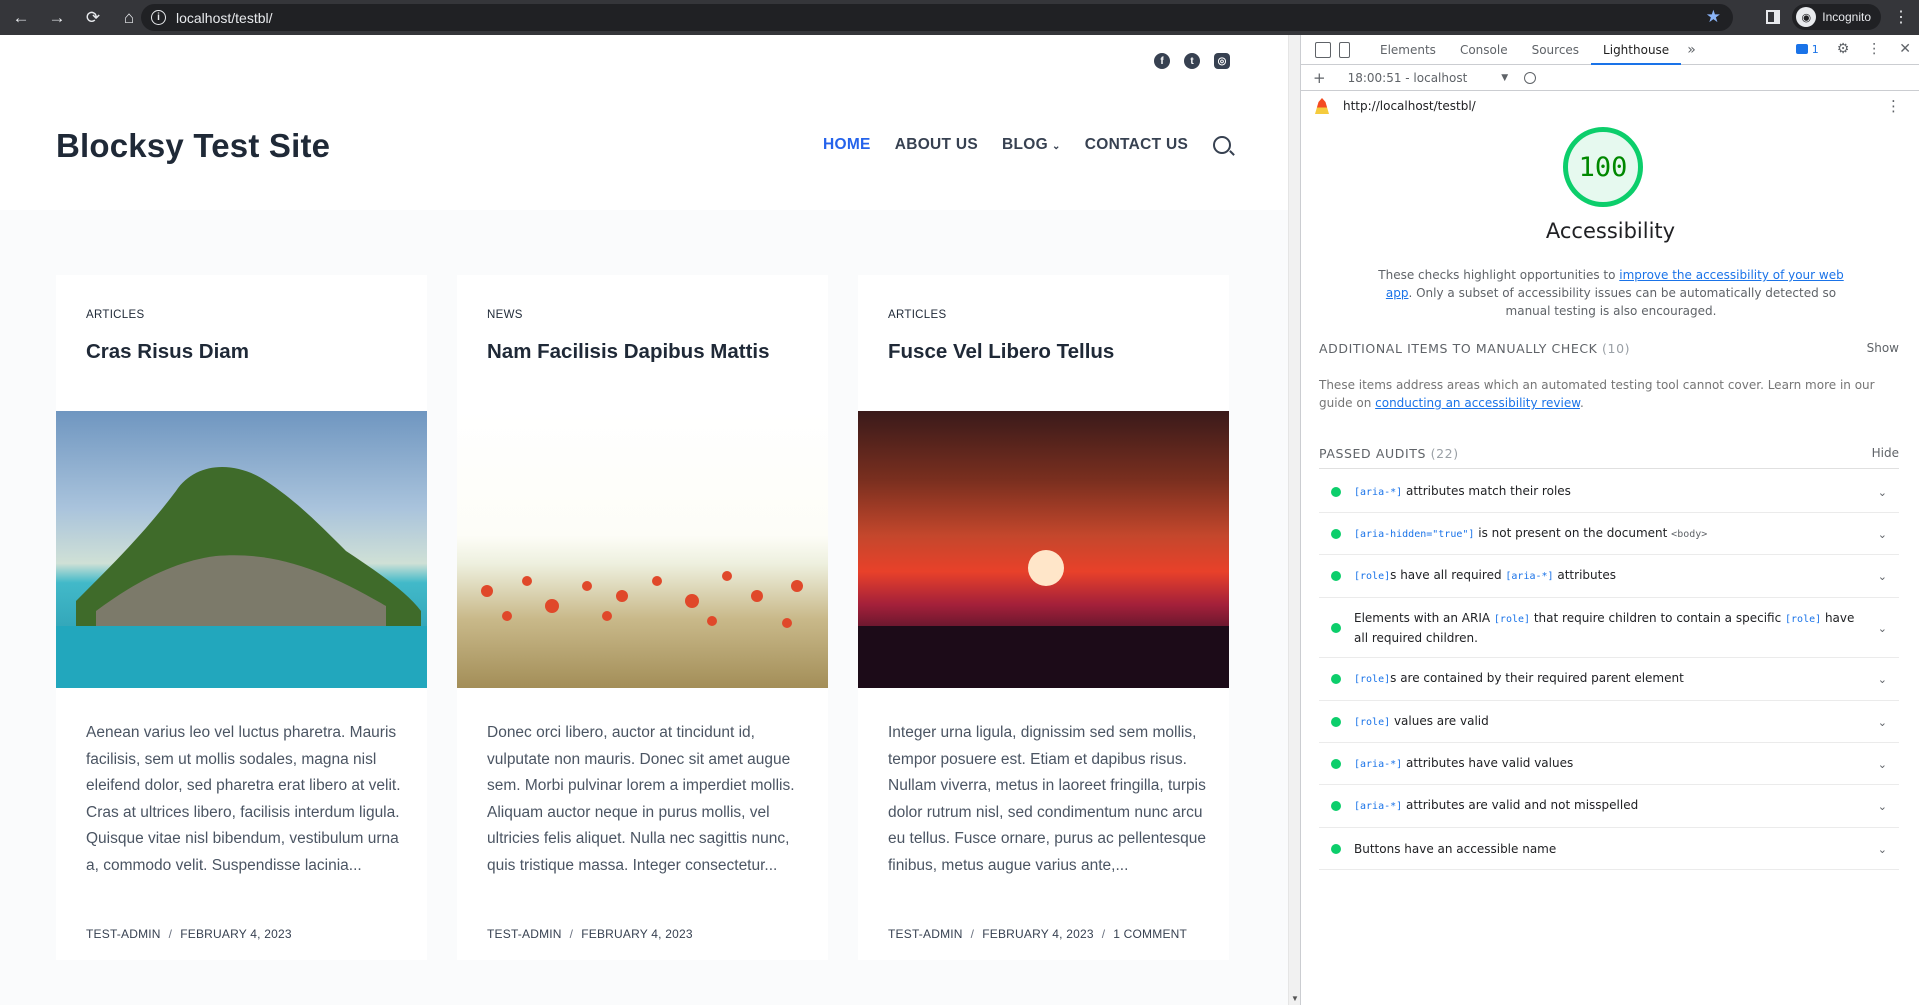 The image size is (1919, 1005). Describe the element at coordinates (1319, 78) in the screenshot. I see `new-report-icon: +` at that location.